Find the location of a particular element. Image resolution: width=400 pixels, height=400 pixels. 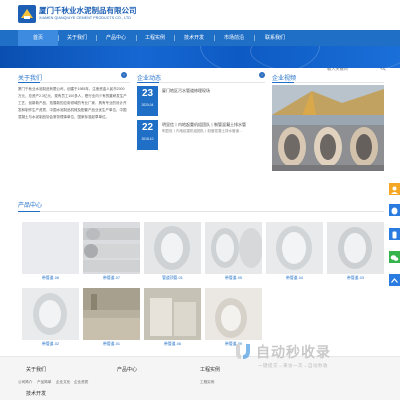

watermark: 自动秒收录 一键提交→来访一次→自动秒收 is located at coordinates (312, 357).